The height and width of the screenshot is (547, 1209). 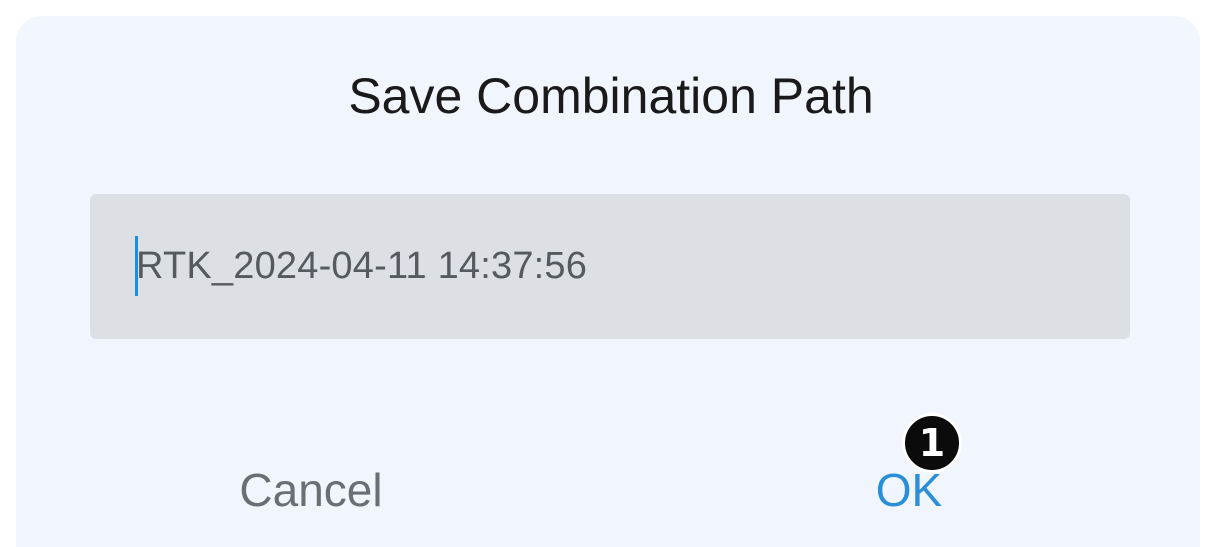 I want to click on text-caret, so click(x=136, y=266).